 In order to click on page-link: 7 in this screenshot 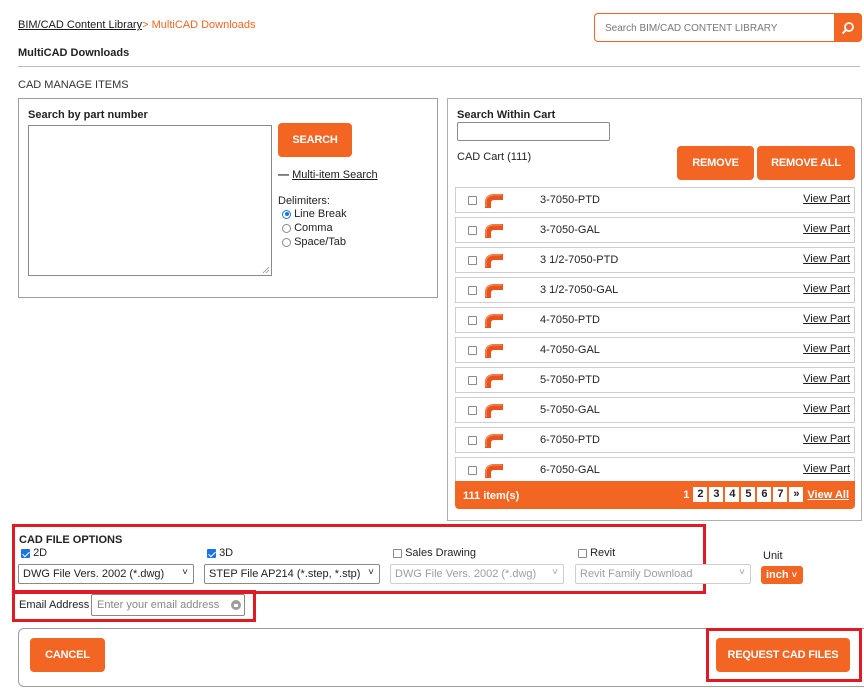, I will do `click(780, 494)`.